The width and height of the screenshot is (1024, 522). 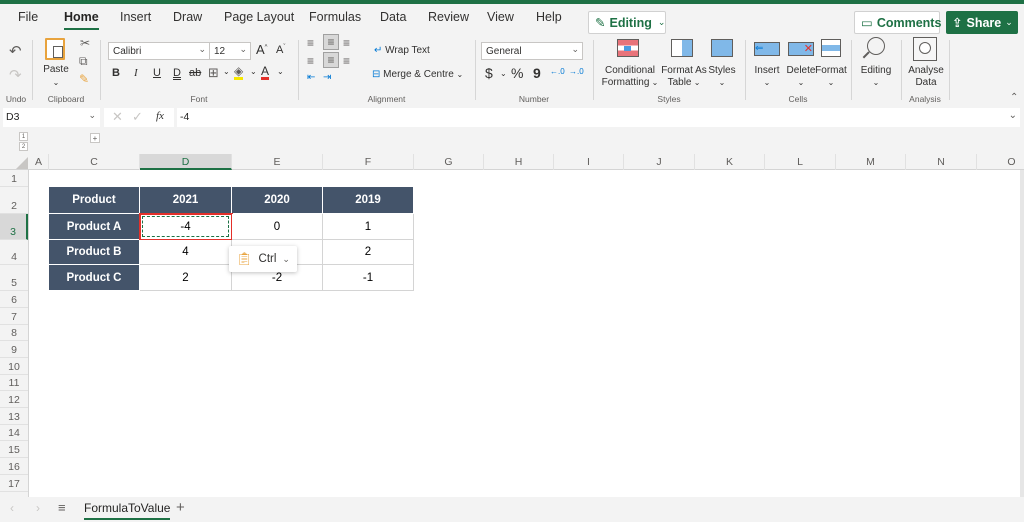 I want to click on table-cell: 4, so click(x=186, y=252).